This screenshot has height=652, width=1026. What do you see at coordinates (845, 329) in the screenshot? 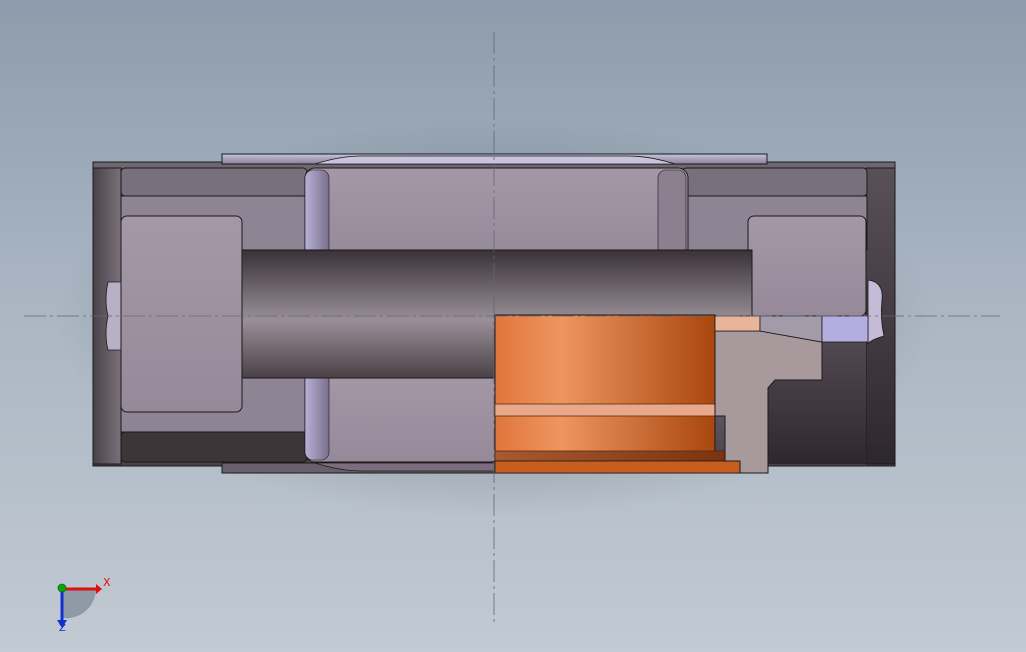
I see `section-port` at bounding box center [845, 329].